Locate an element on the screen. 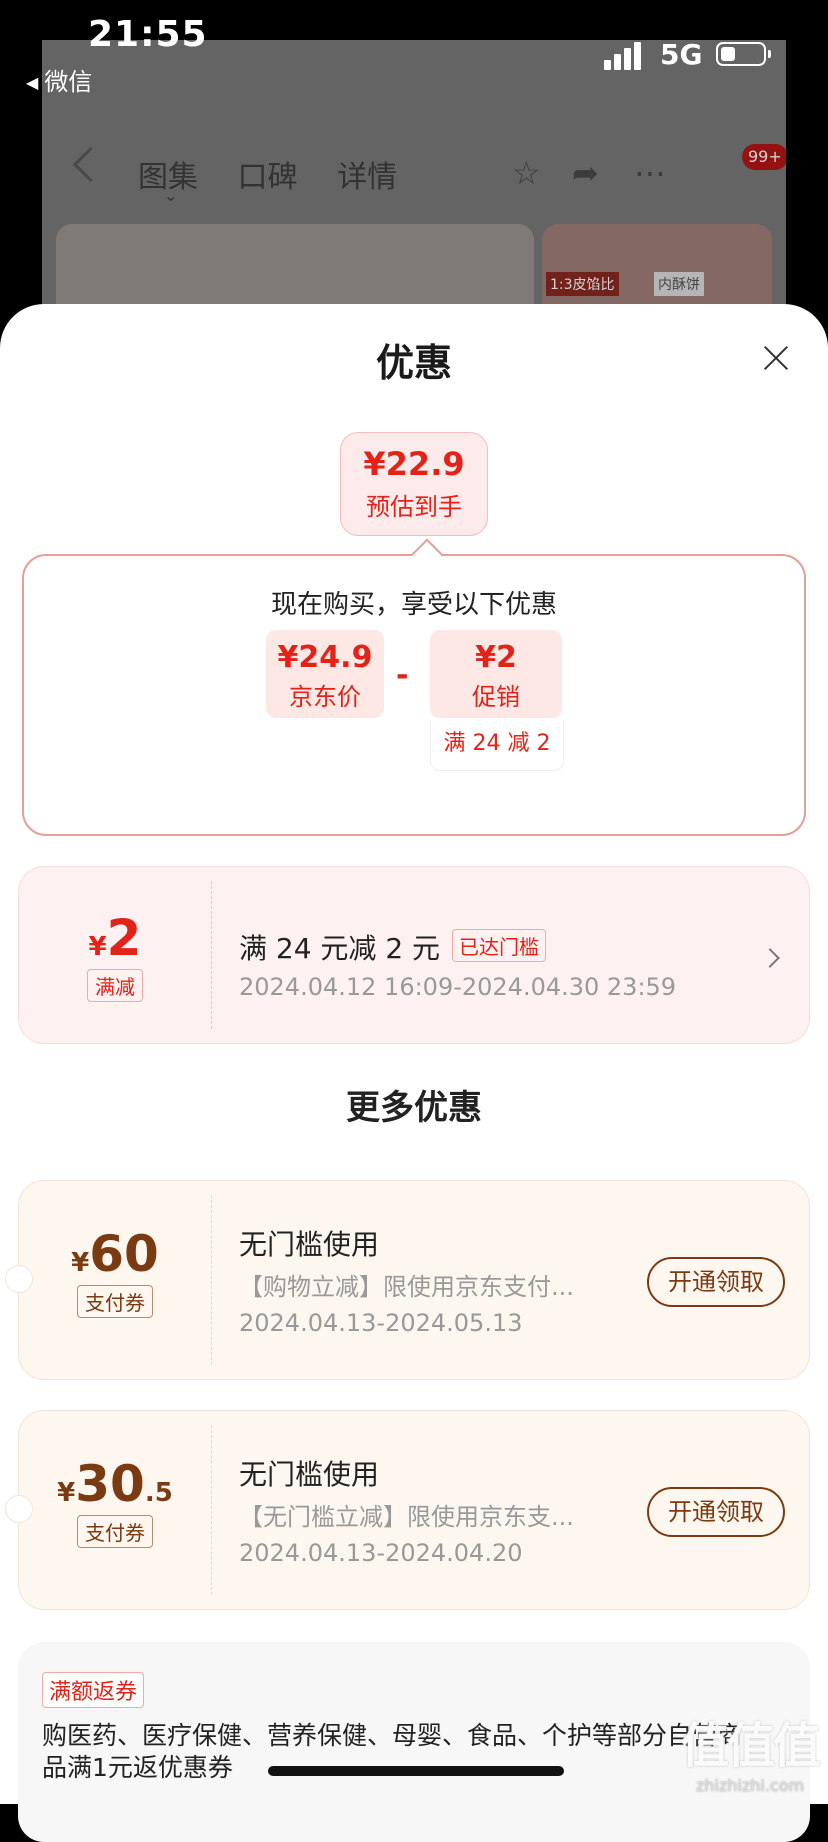 Image resolution: width=828 pixels, height=1842 pixels. status-bar: 21:55 ◀ 微信 5G is located at coordinates (414, 48).